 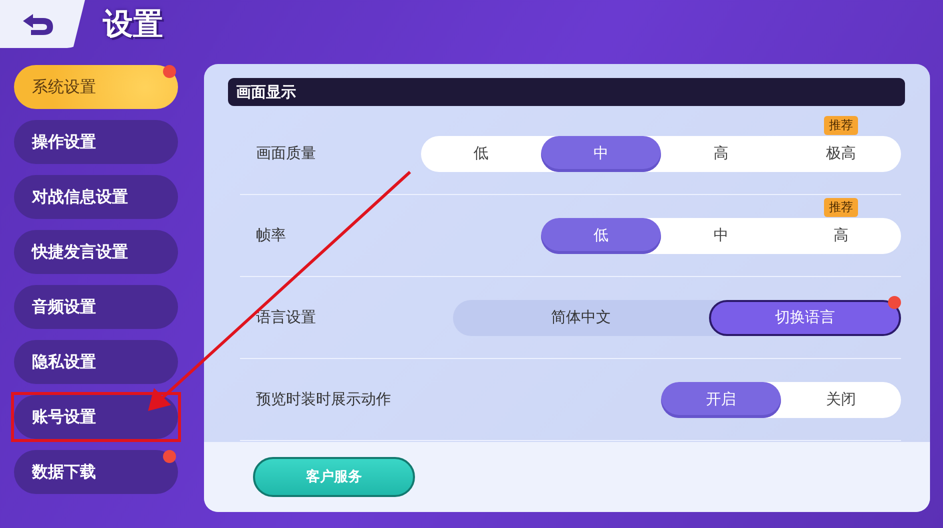 What do you see at coordinates (96, 362) in the screenshot?
I see `sidebar-tab: 隐私设置` at bounding box center [96, 362].